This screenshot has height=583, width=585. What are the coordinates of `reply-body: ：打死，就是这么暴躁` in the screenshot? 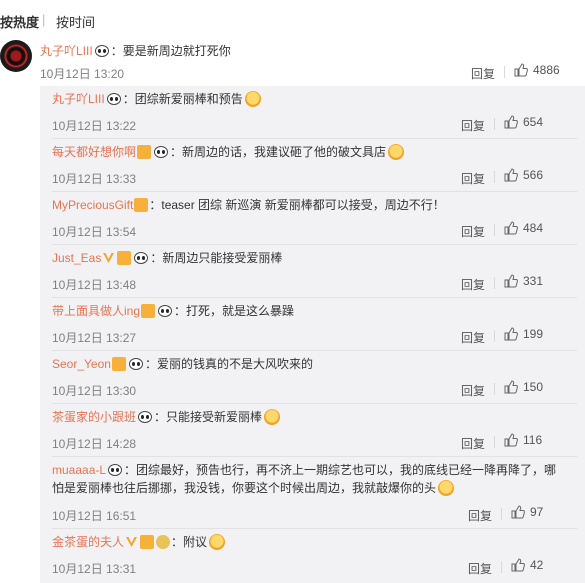 It's located at (234, 311).